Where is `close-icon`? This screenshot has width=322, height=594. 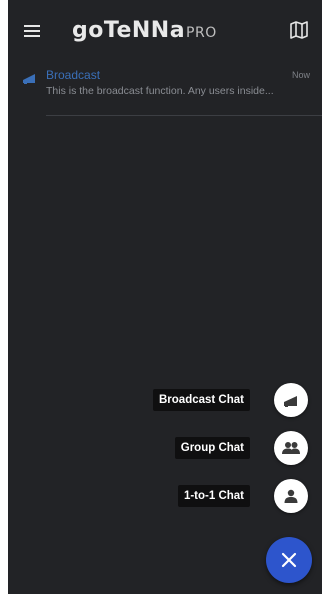 close-icon is located at coordinates (289, 560).